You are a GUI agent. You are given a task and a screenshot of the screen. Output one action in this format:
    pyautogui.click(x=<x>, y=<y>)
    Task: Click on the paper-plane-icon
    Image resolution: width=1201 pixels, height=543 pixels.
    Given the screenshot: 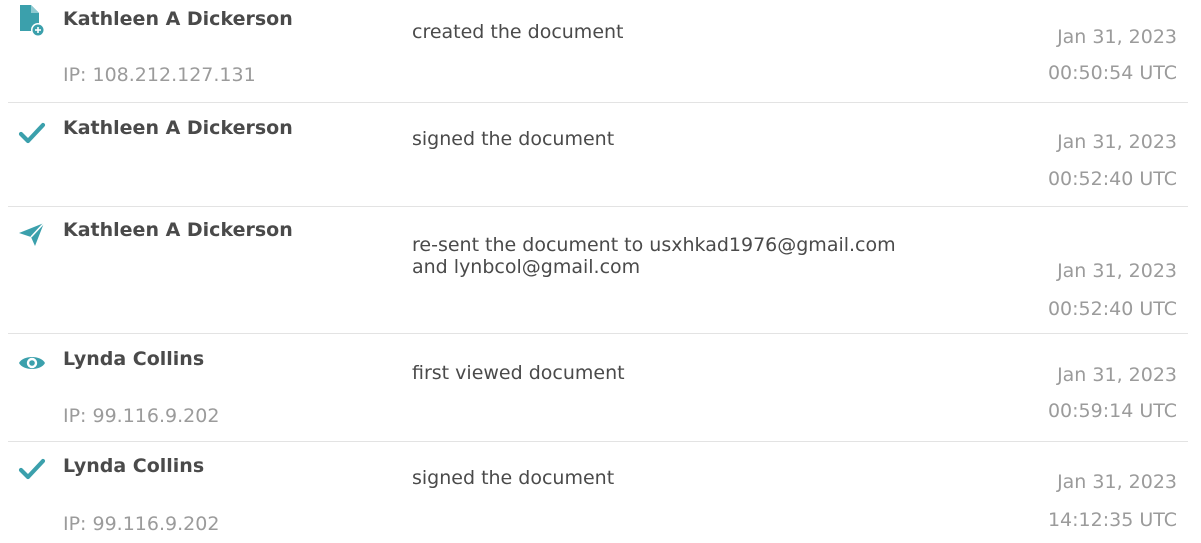 What is the action you would take?
    pyautogui.click(x=32, y=234)
    